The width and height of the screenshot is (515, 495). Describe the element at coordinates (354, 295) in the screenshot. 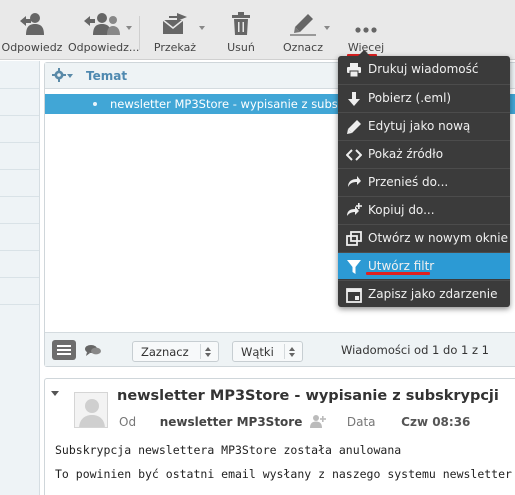

I see `calendar-icon` at that location.